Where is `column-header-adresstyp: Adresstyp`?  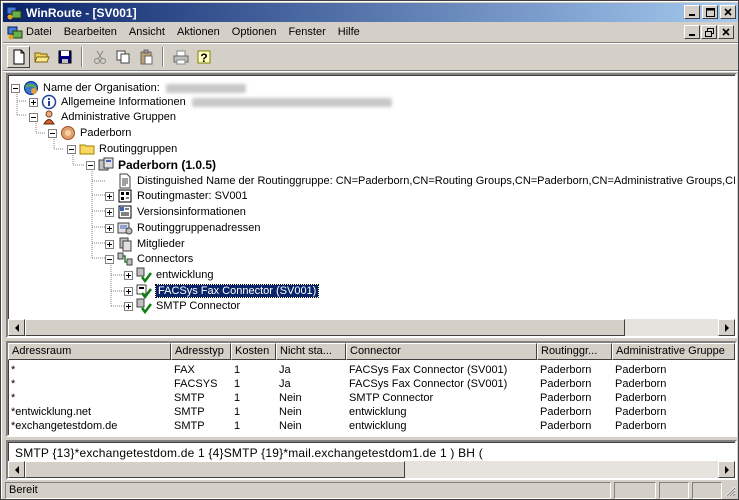
column-header-adresstyp: Adresstyp is located at coordinates (201, 351).